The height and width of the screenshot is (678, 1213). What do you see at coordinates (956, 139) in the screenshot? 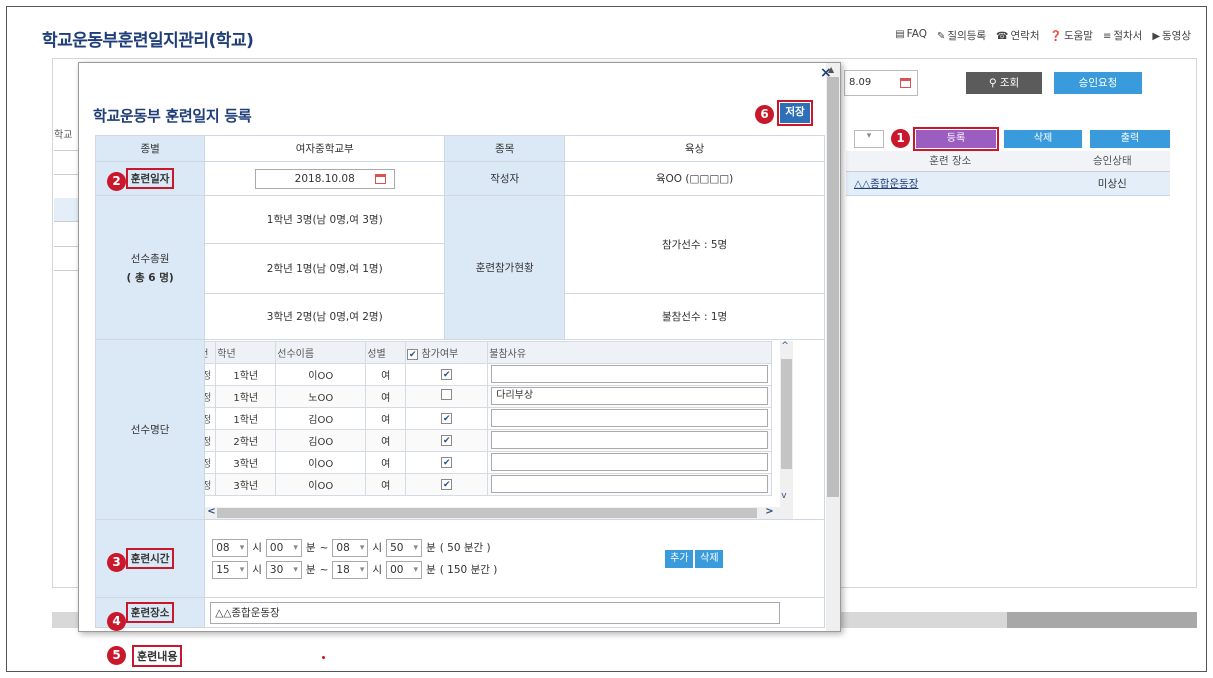
I see `register-button: 등록` at bounding box center [956, 139].